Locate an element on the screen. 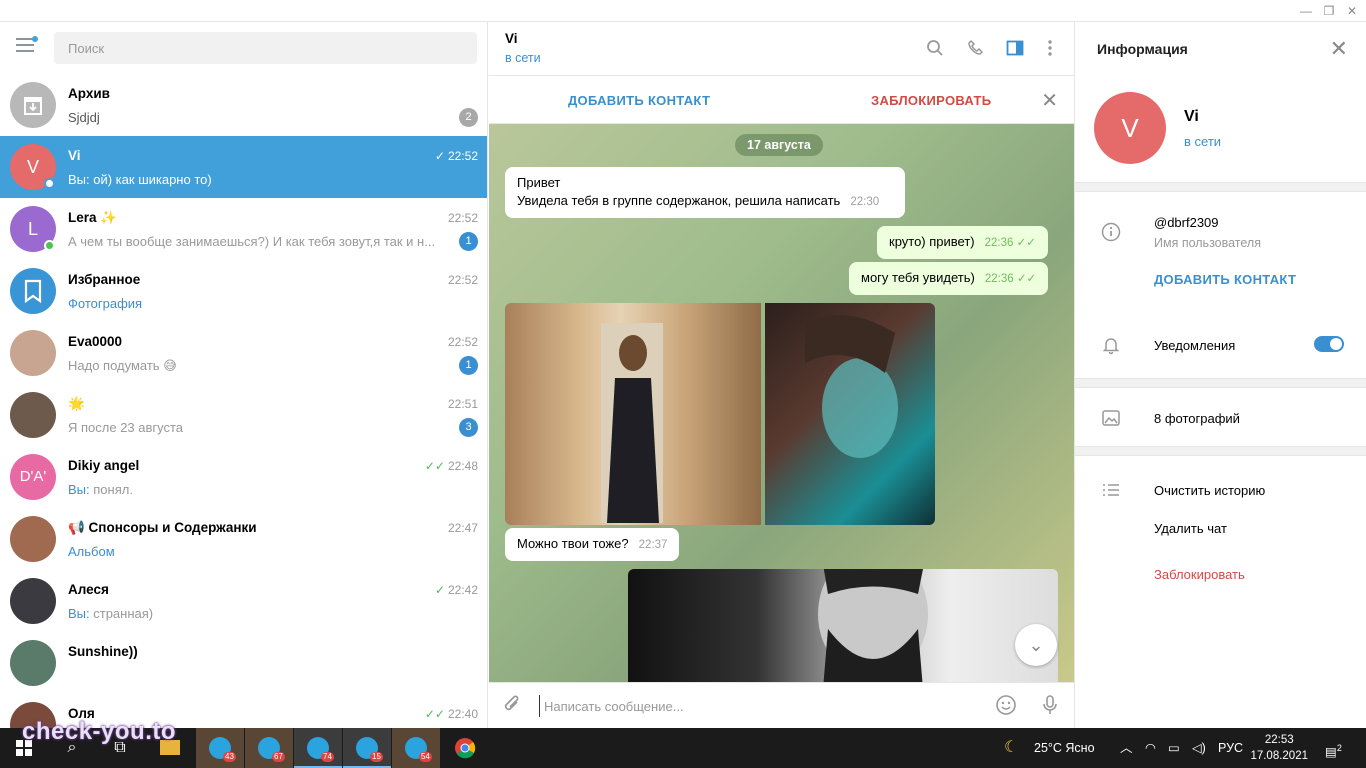 Image resolution: width=1366 pixels, height=768 pixels. scroll-down-button: ⌄ is located at coordinates (1036, 645).